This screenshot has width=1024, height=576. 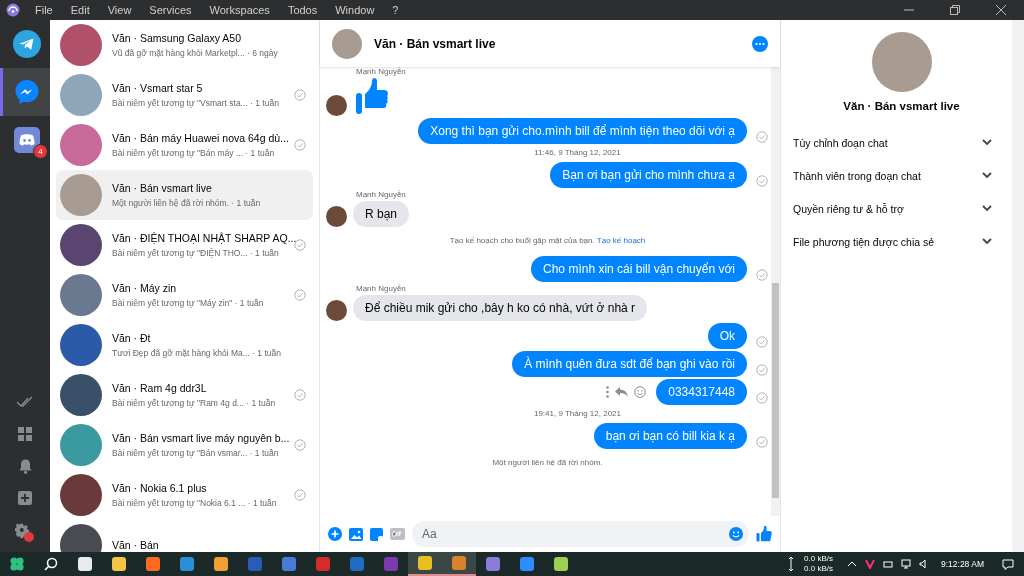 I want to click on download-speed: 0.0 kB/s, so click(x=818, y=569).